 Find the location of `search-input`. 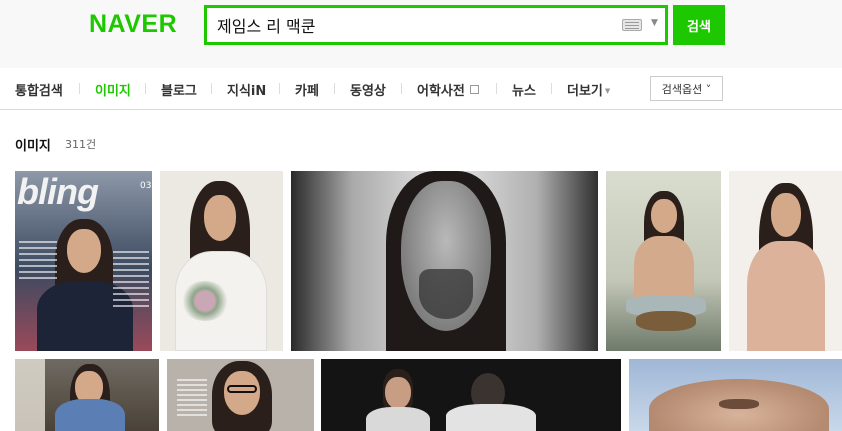

search-input is located at coordinates (412, 25).